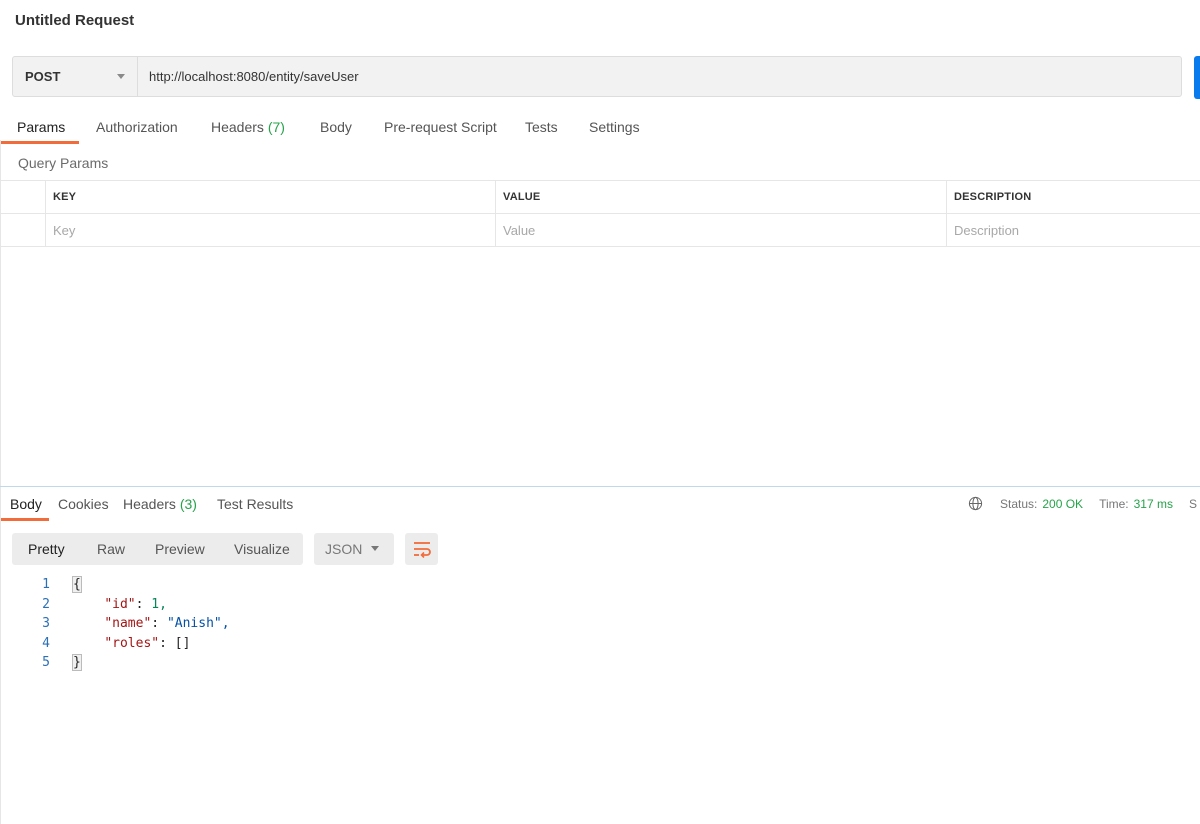 Image resolution: width=1200 pixels, height=824 pixels. I want to click on key-header: KEY, so click(270, 197).